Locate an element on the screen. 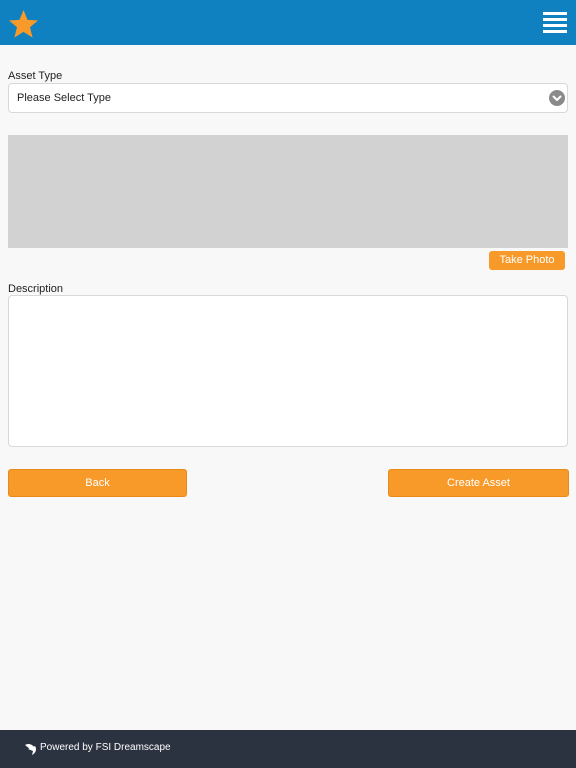  chevron-down-icon is located at coordinates (557, 98).